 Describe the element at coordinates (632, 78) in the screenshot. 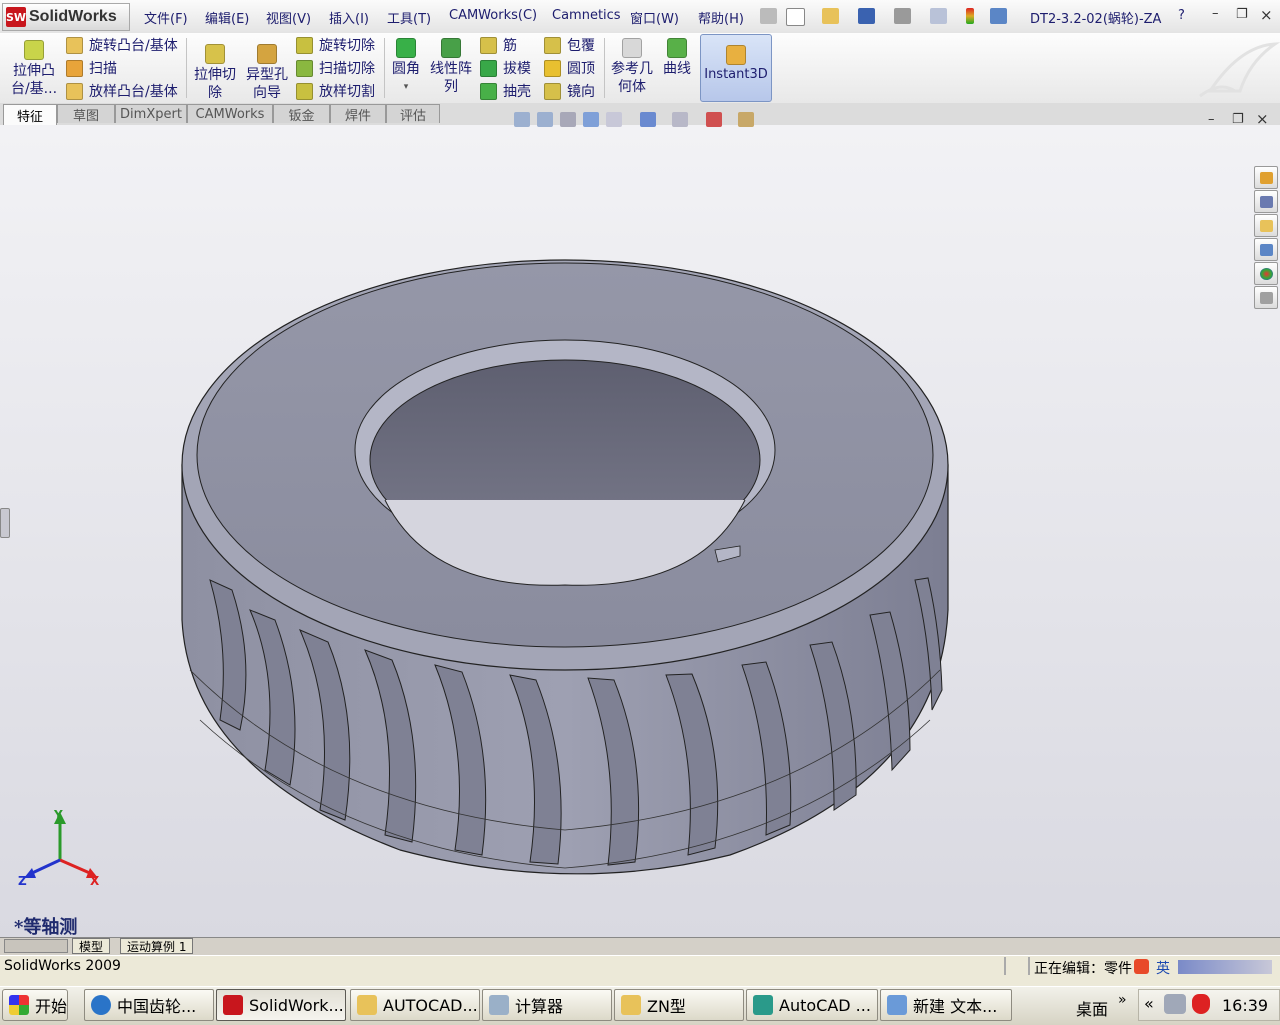

I see `reference-geometry-label: 参考几何体` at that location.